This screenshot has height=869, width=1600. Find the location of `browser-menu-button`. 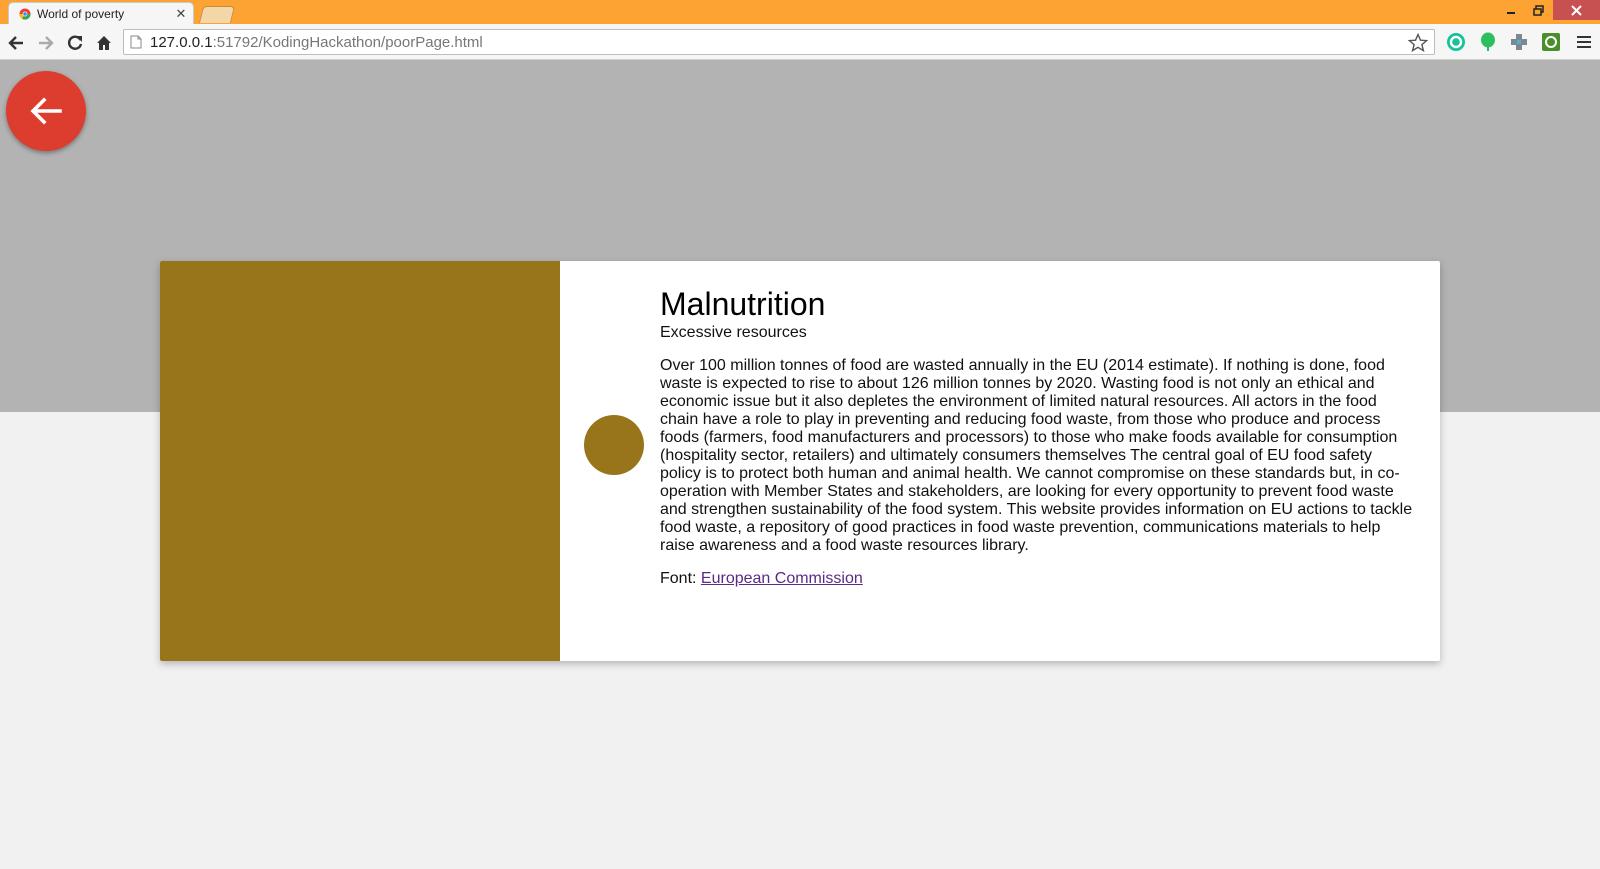

browser-menu-button is located at coordinates (1584, 42).